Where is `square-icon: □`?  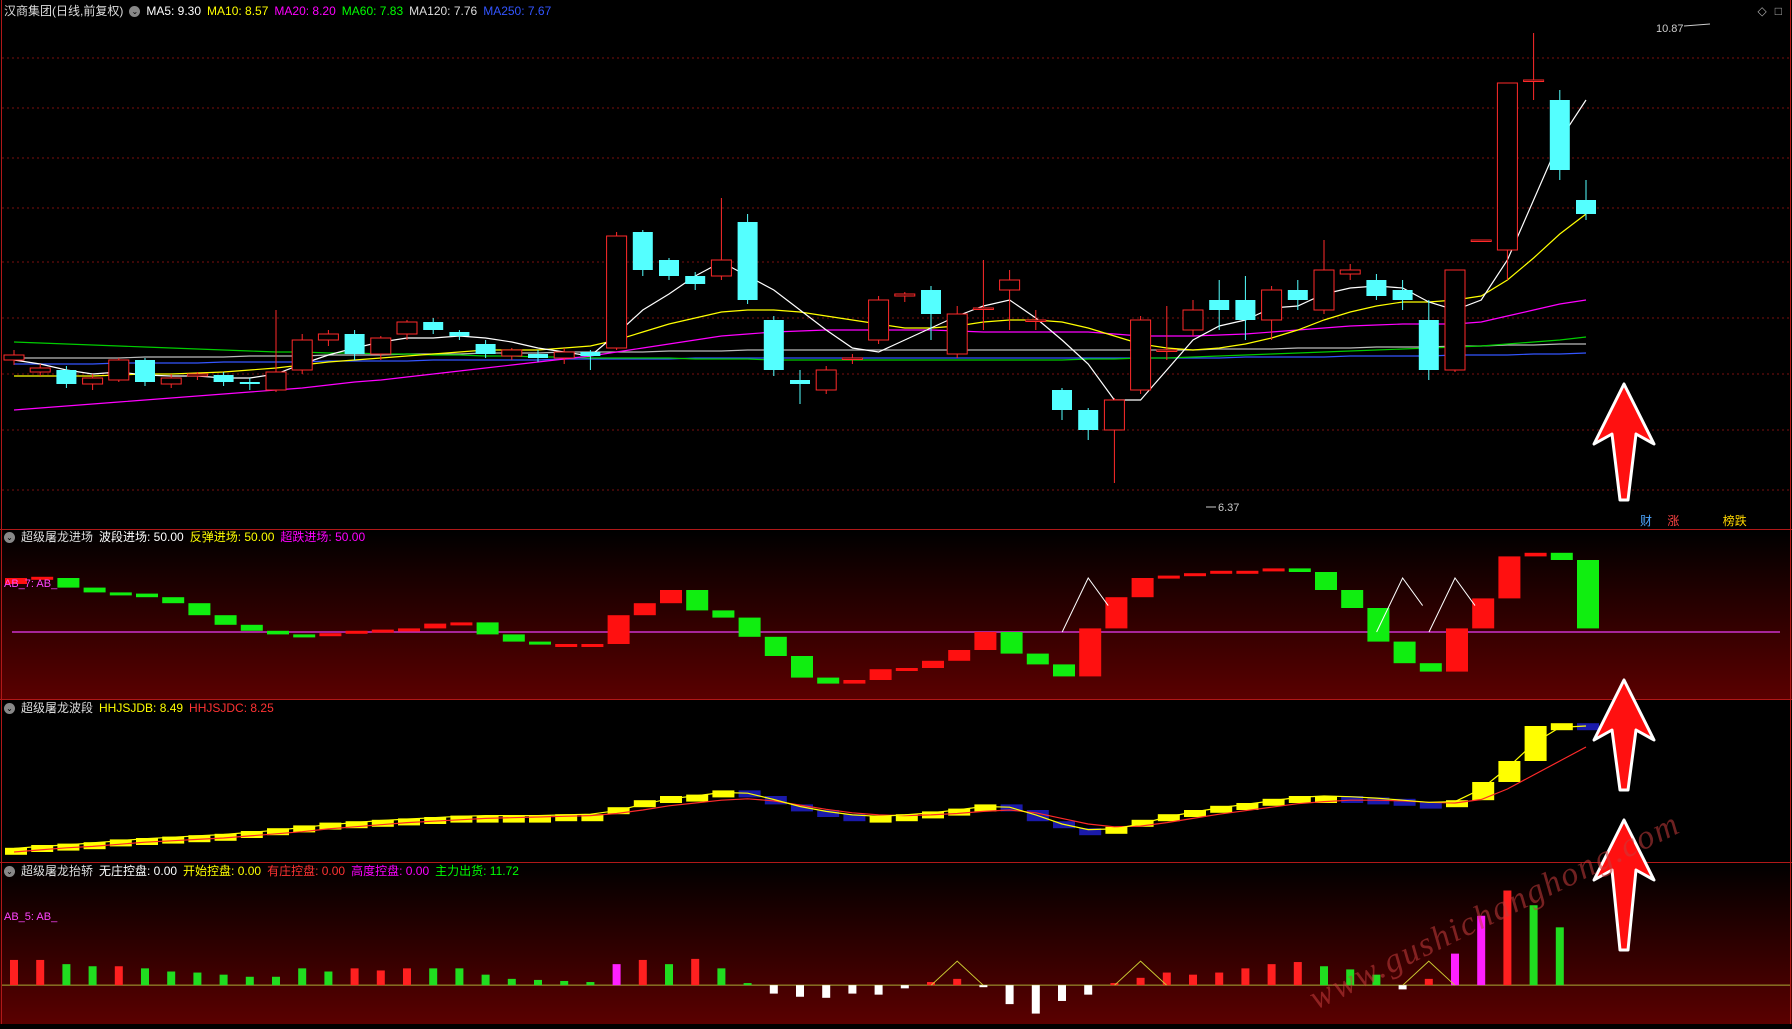 square-icon: □ is located at coordinates (1778, 11).